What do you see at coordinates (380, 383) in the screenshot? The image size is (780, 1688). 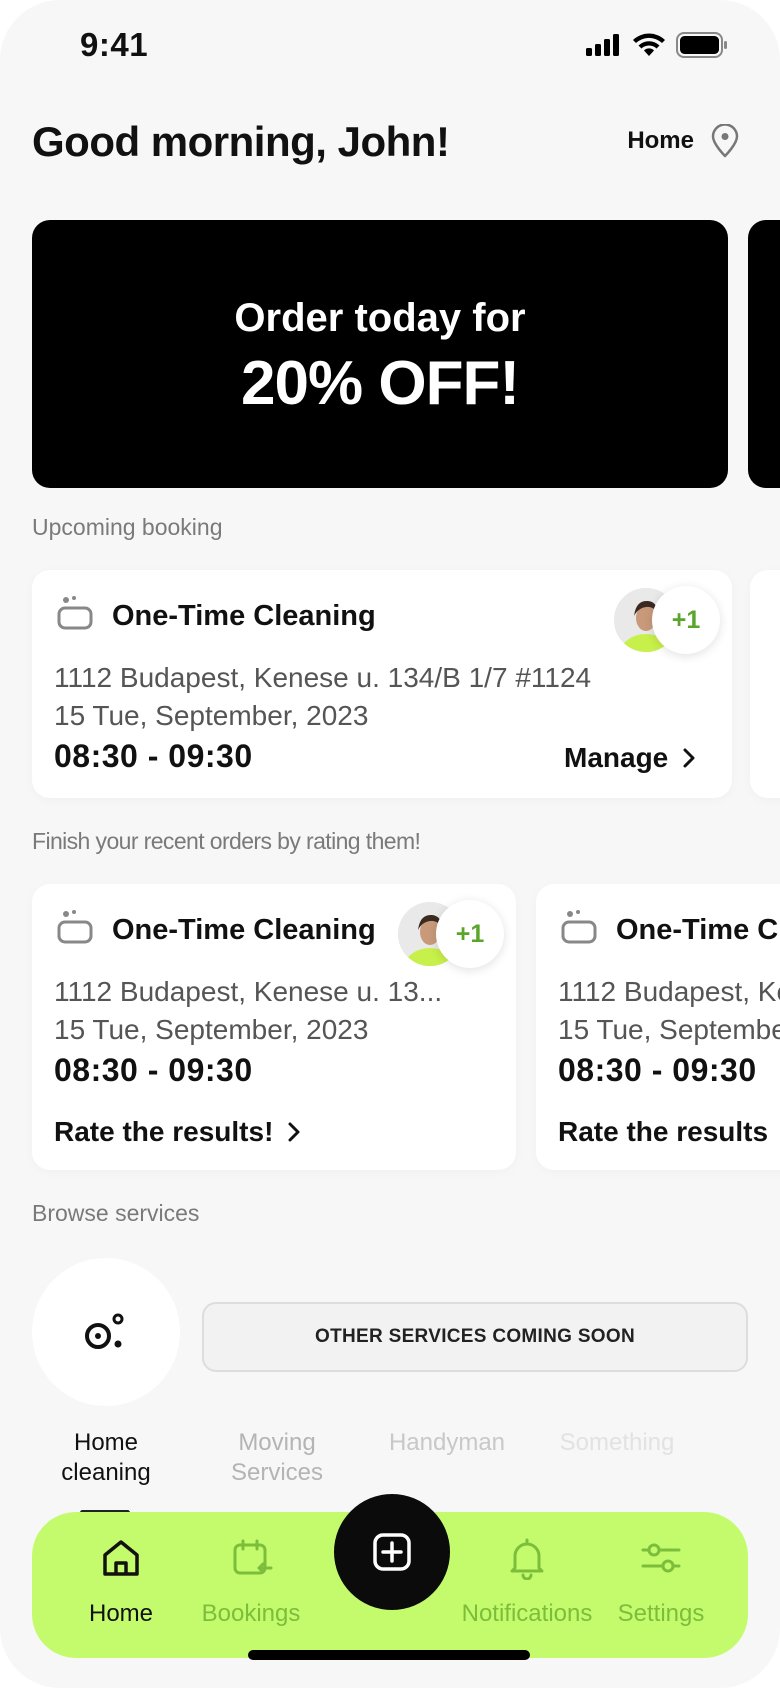 I see `promo-discount: 20% OFF!` at bounding box center [380, 383].